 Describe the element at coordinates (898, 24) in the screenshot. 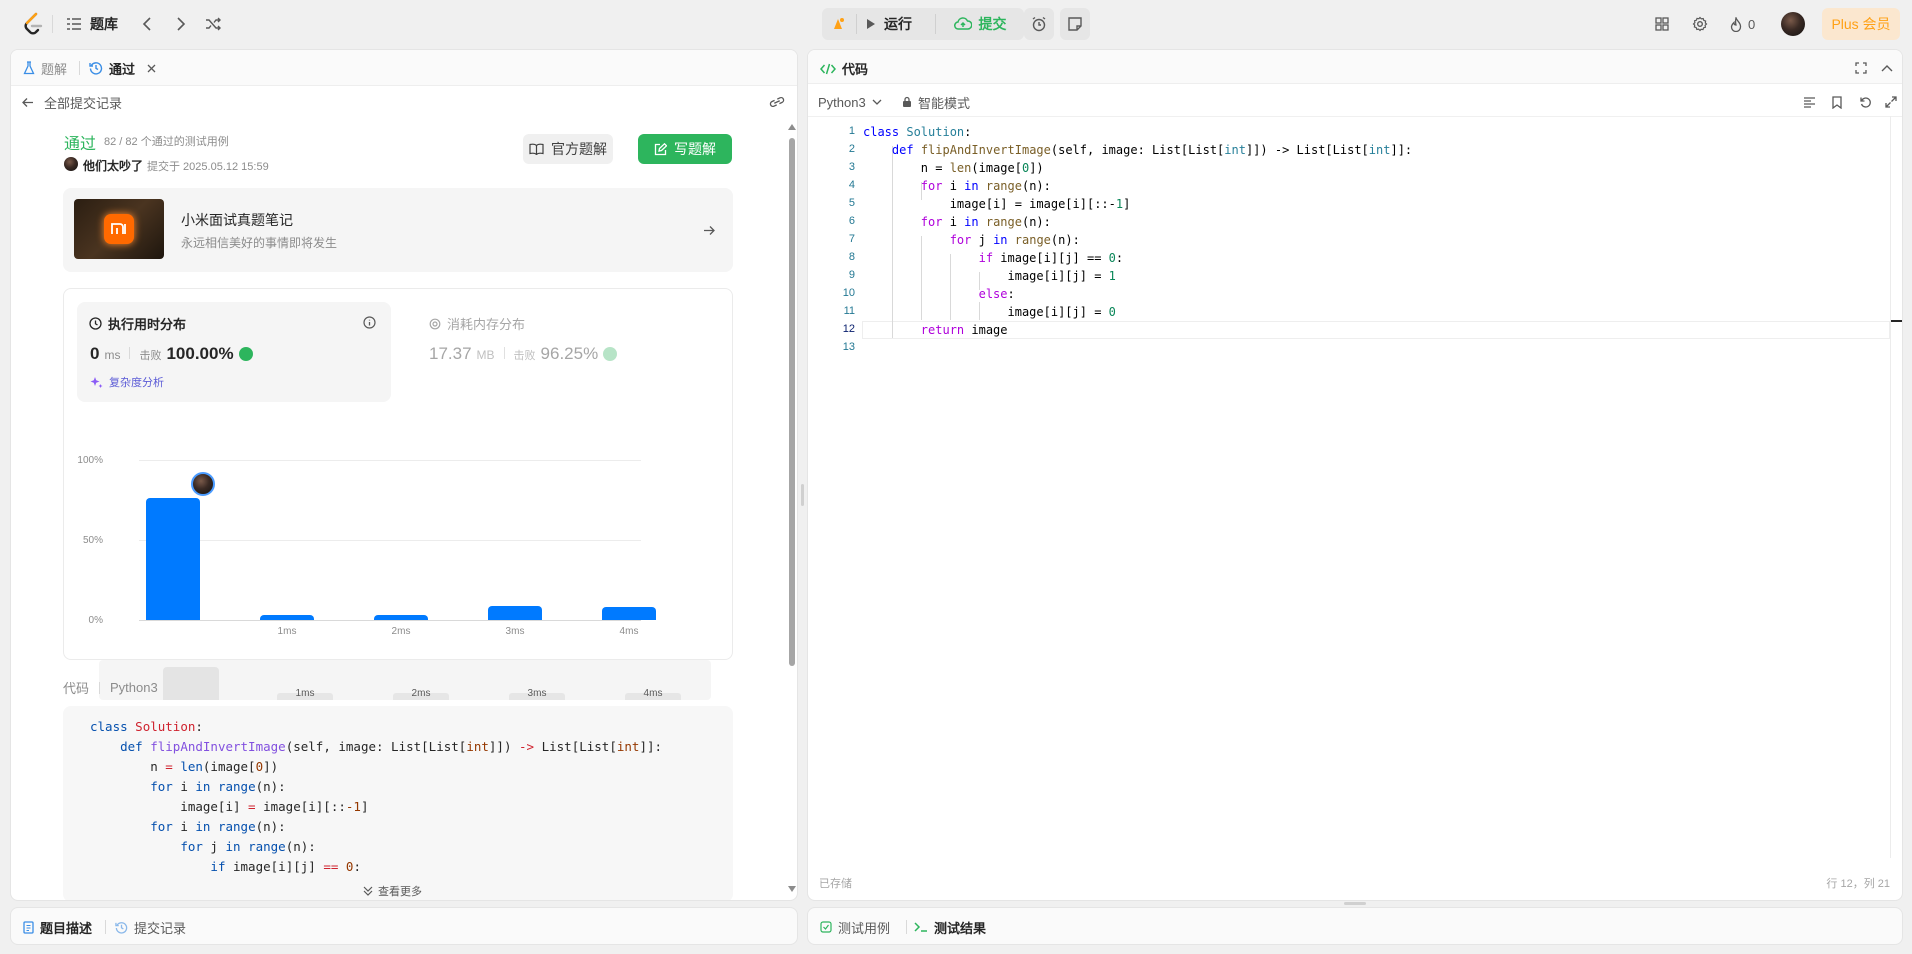

I see `run-label: 运行` at that location.